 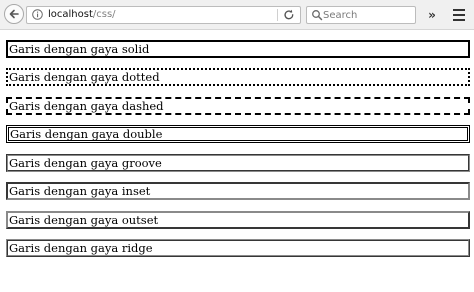 What do you see at coordinates (238, 220) in the screenshot?
I see `line-outset: Garis dengan gaya outset` at bounding box center [238, 220].